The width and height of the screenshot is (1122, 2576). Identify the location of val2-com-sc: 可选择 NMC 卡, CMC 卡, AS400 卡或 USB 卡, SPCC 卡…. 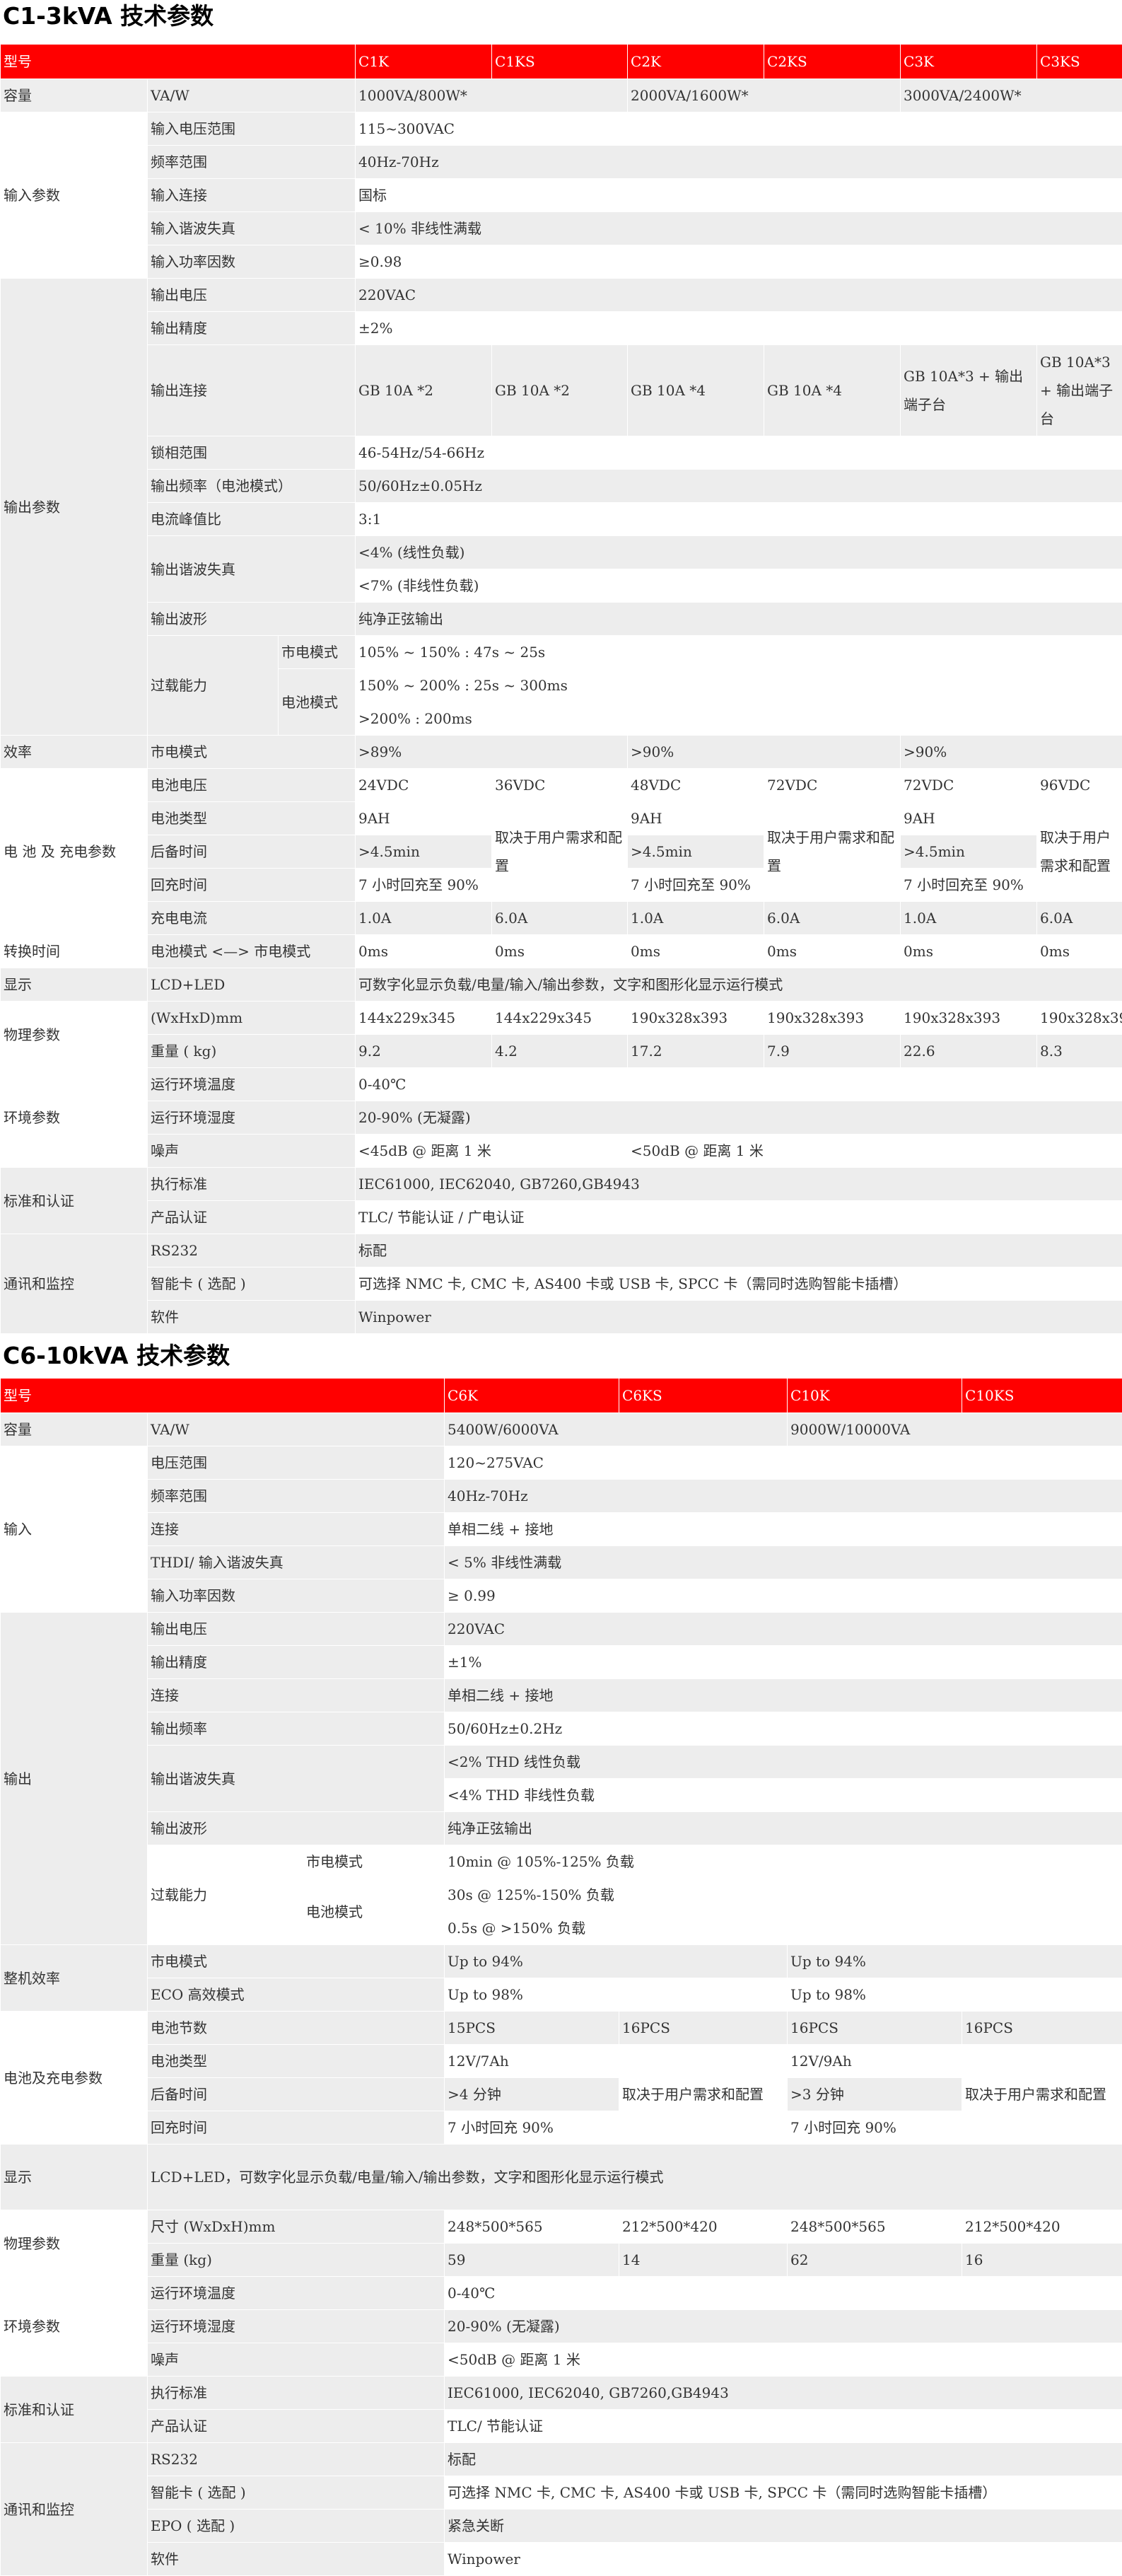
(783, 2493).